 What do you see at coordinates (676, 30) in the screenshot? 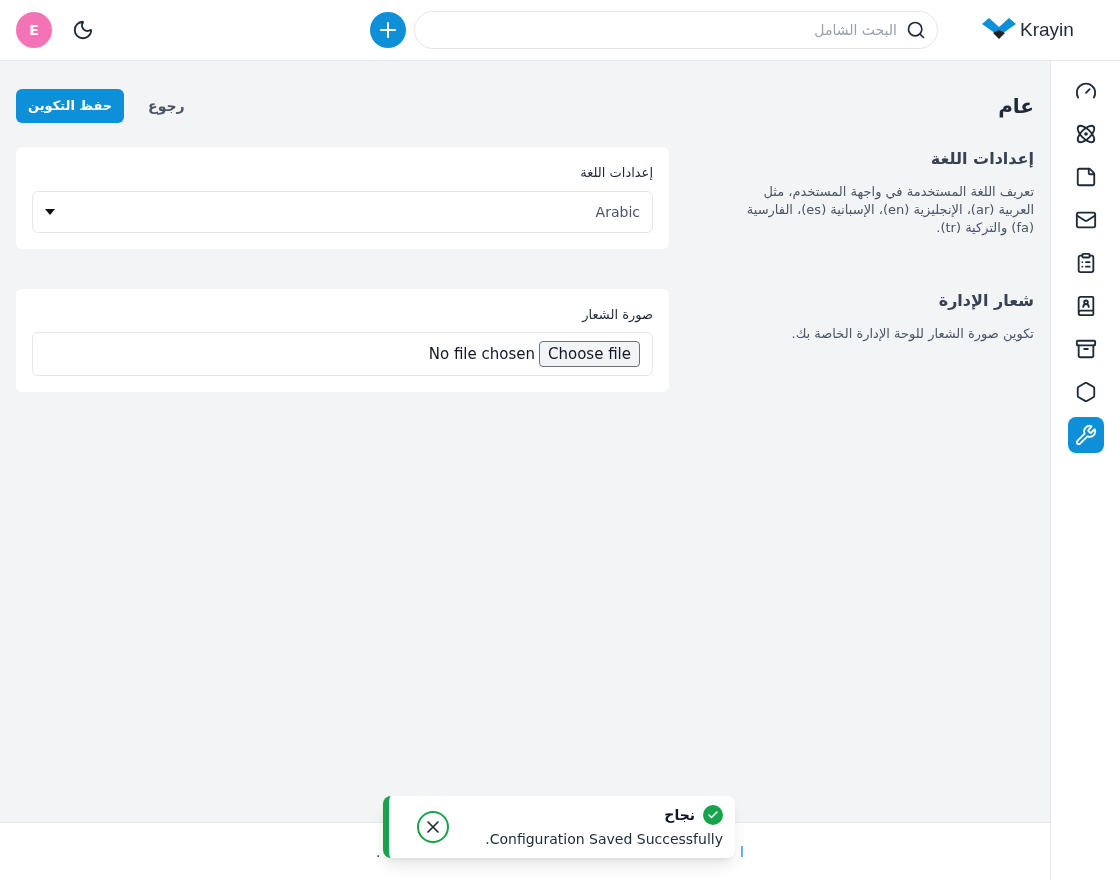
I see `search-field: البحث الشامل` at bounding box center [676, 30].